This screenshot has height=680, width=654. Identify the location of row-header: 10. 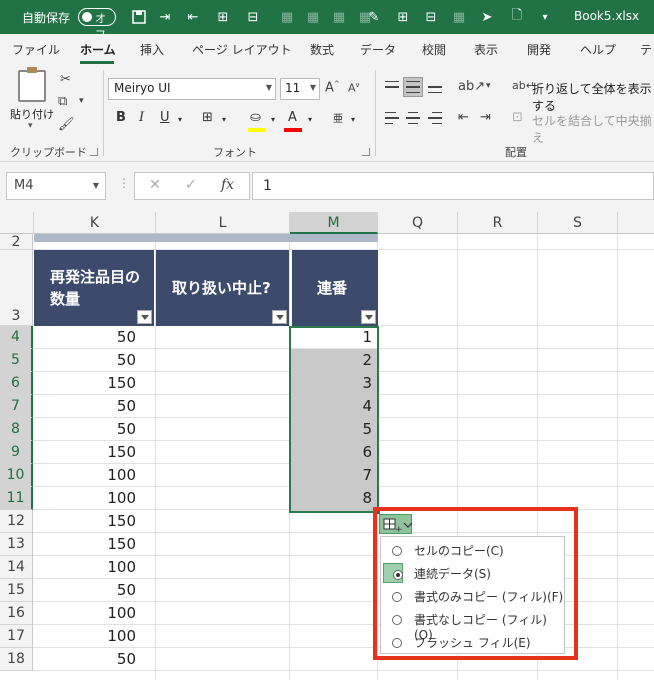
(16, 475).